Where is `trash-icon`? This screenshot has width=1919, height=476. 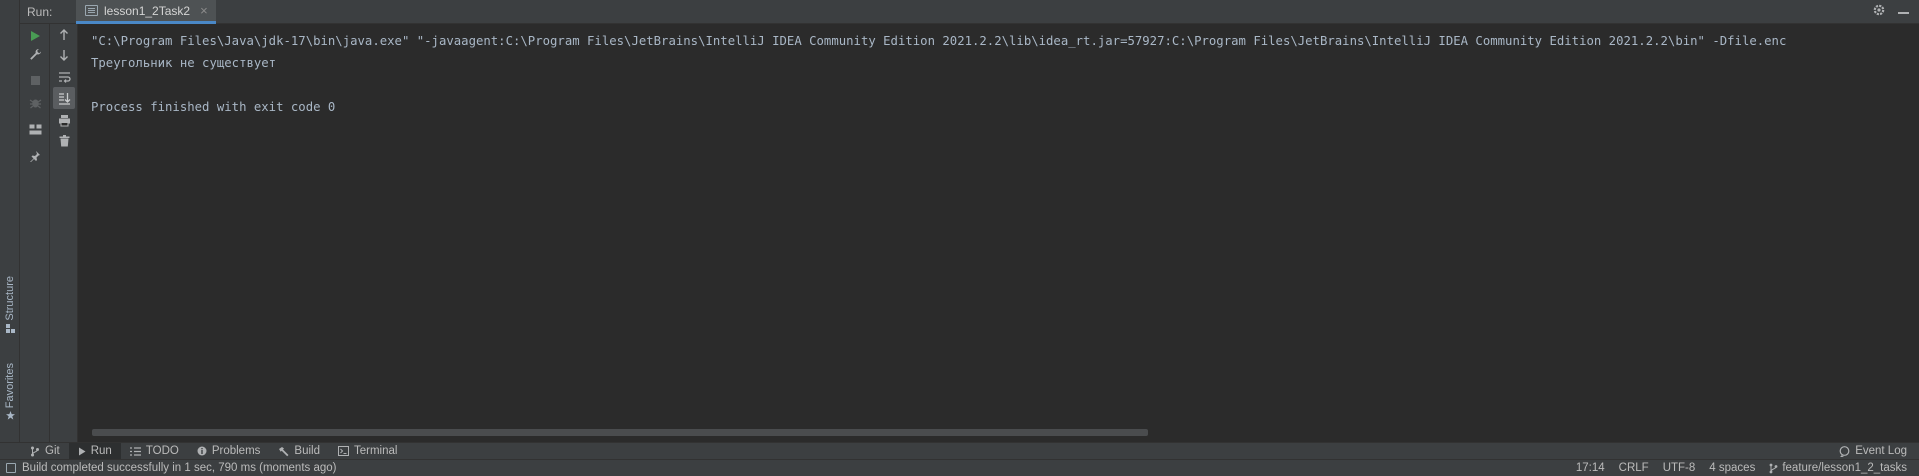
trash-icon is located at coordinates (64, 141).